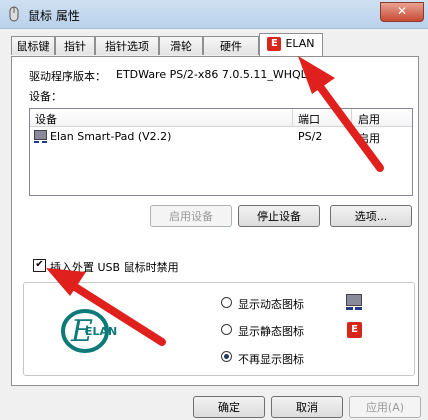 This screenshot has height=420, width=428. What do you see at coordinates (307, 407) in the screenshot?
I see `cancel-button: 取消` at bounding box center [307, 407].